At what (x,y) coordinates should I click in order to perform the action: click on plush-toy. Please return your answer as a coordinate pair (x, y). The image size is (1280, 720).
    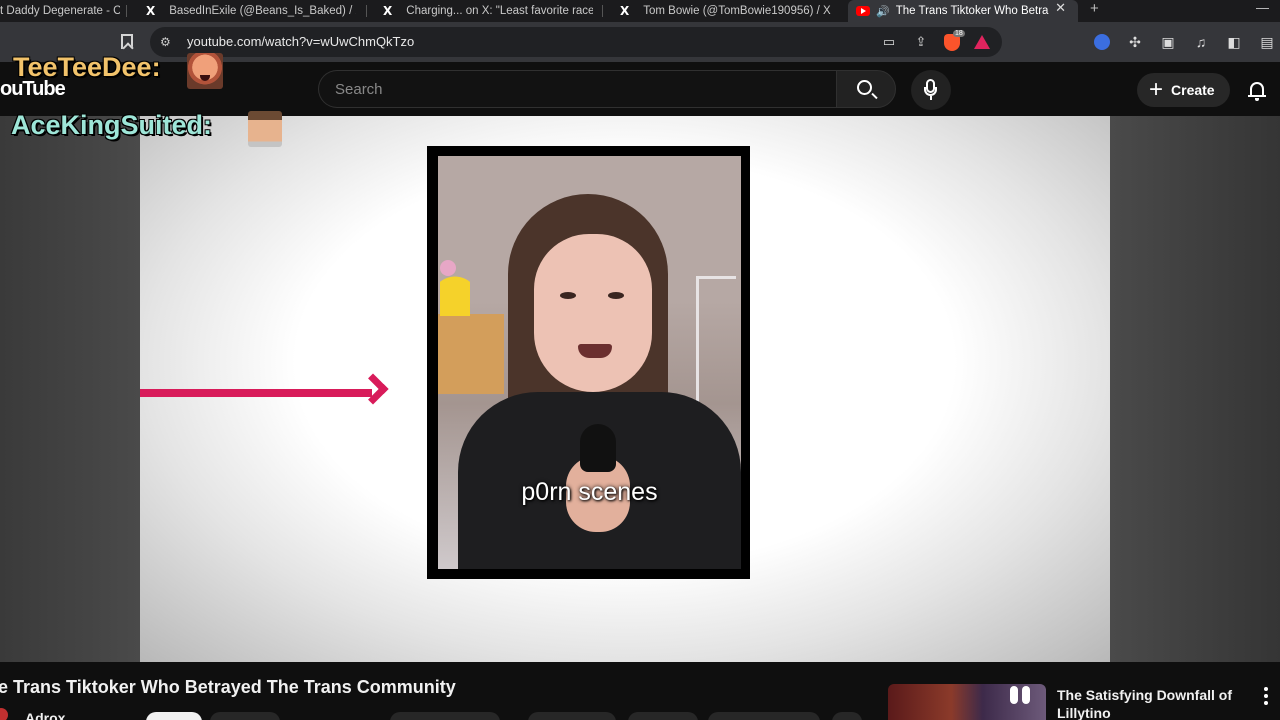
    Looking at the image, I should click on (455, 290).